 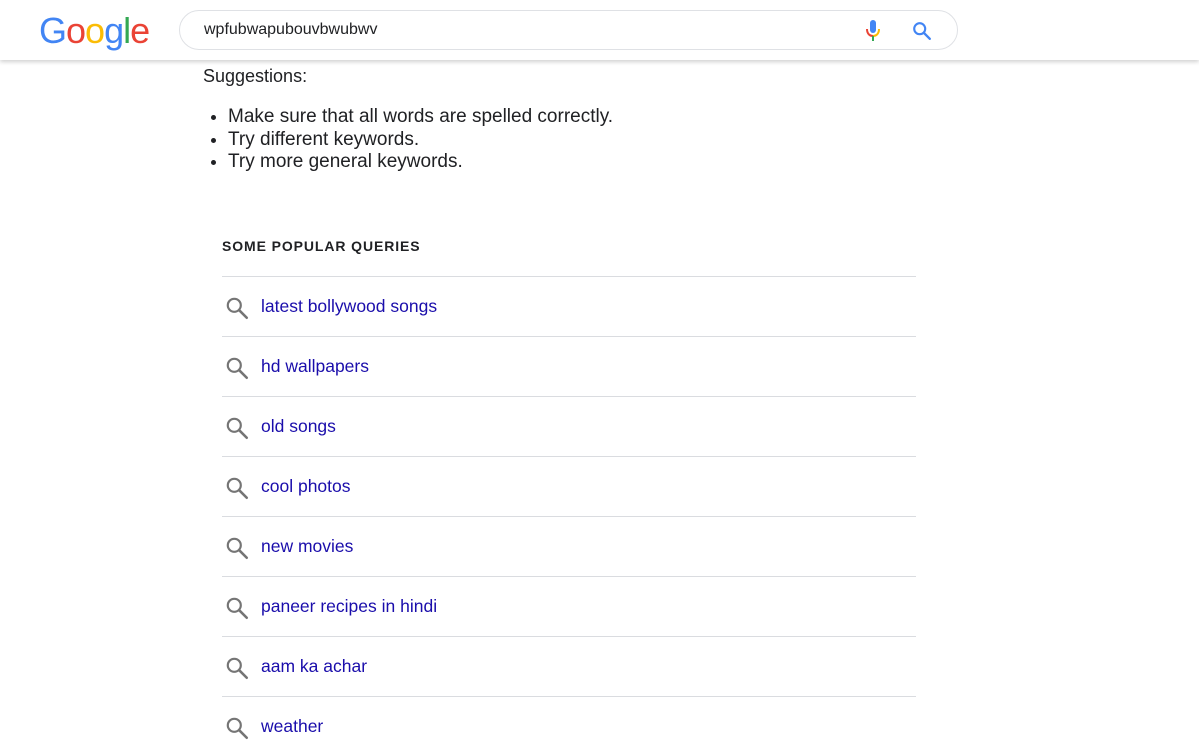 I want to click on search-box, so click(x=568, y=30).